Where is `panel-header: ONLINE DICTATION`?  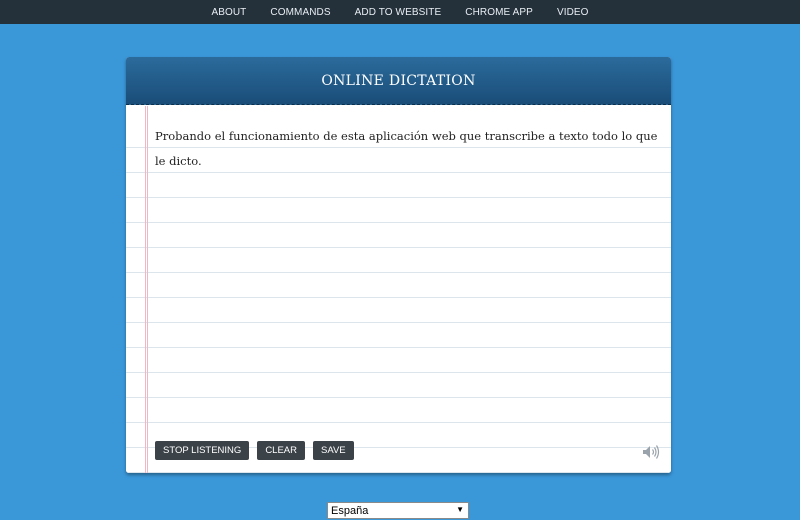 panel-header: ONLINE DICTATION is located at coordinates (398, 81).